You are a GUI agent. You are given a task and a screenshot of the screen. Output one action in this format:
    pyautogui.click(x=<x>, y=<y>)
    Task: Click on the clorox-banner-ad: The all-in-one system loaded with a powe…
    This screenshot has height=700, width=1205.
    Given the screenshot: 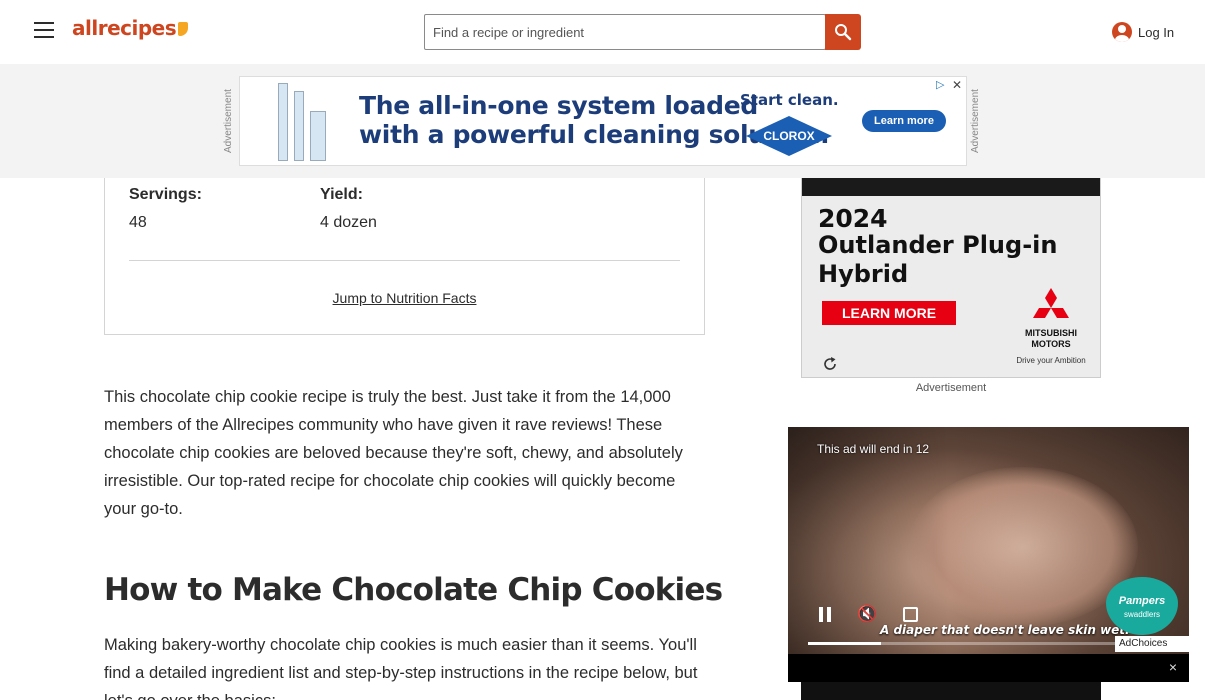 What is the action you would take?
    pyautogui.click(x=603, y=121)
    